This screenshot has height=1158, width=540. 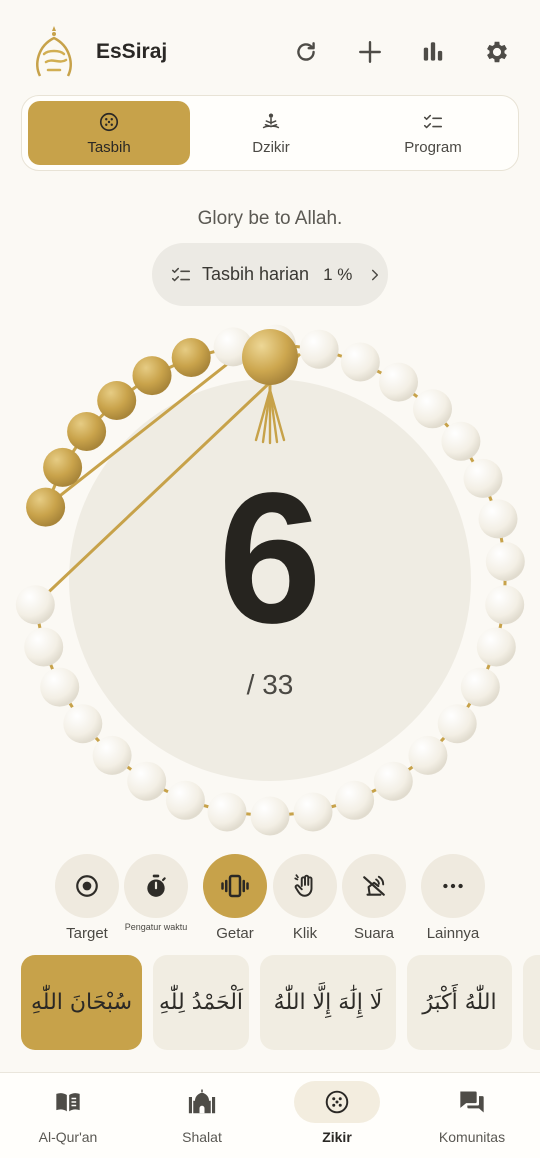 I want to click on settings-button, so click(x=497, y=52).